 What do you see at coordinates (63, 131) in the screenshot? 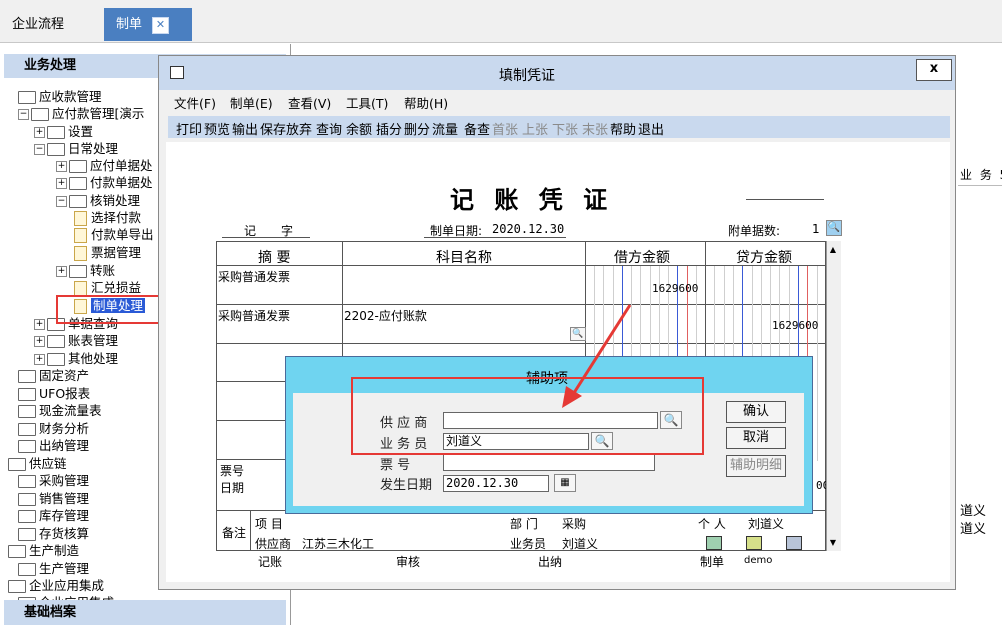
I see `tree-item: + 设置` at bounding box center [63, 131].